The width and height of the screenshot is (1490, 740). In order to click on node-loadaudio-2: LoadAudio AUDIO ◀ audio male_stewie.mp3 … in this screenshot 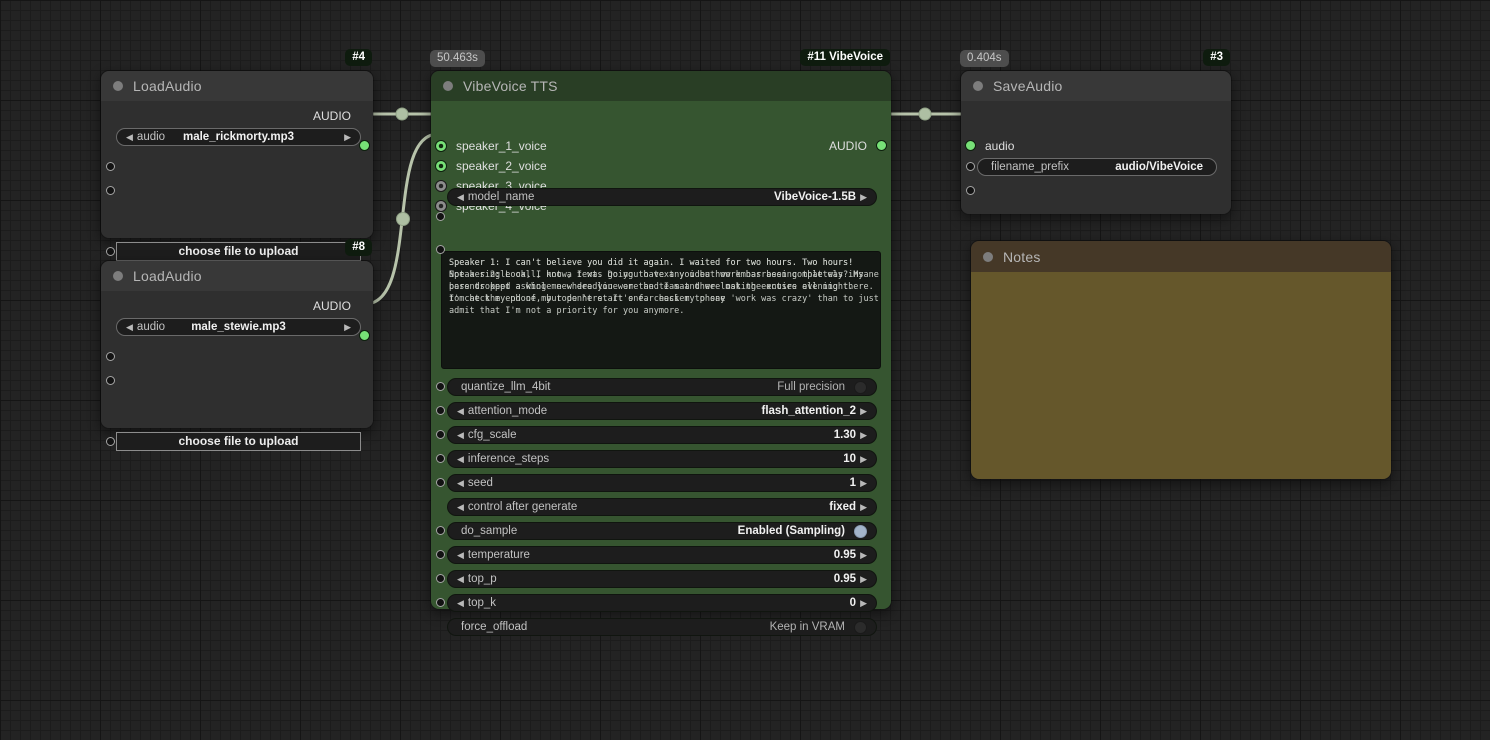, I will do `click(237, 355)`.